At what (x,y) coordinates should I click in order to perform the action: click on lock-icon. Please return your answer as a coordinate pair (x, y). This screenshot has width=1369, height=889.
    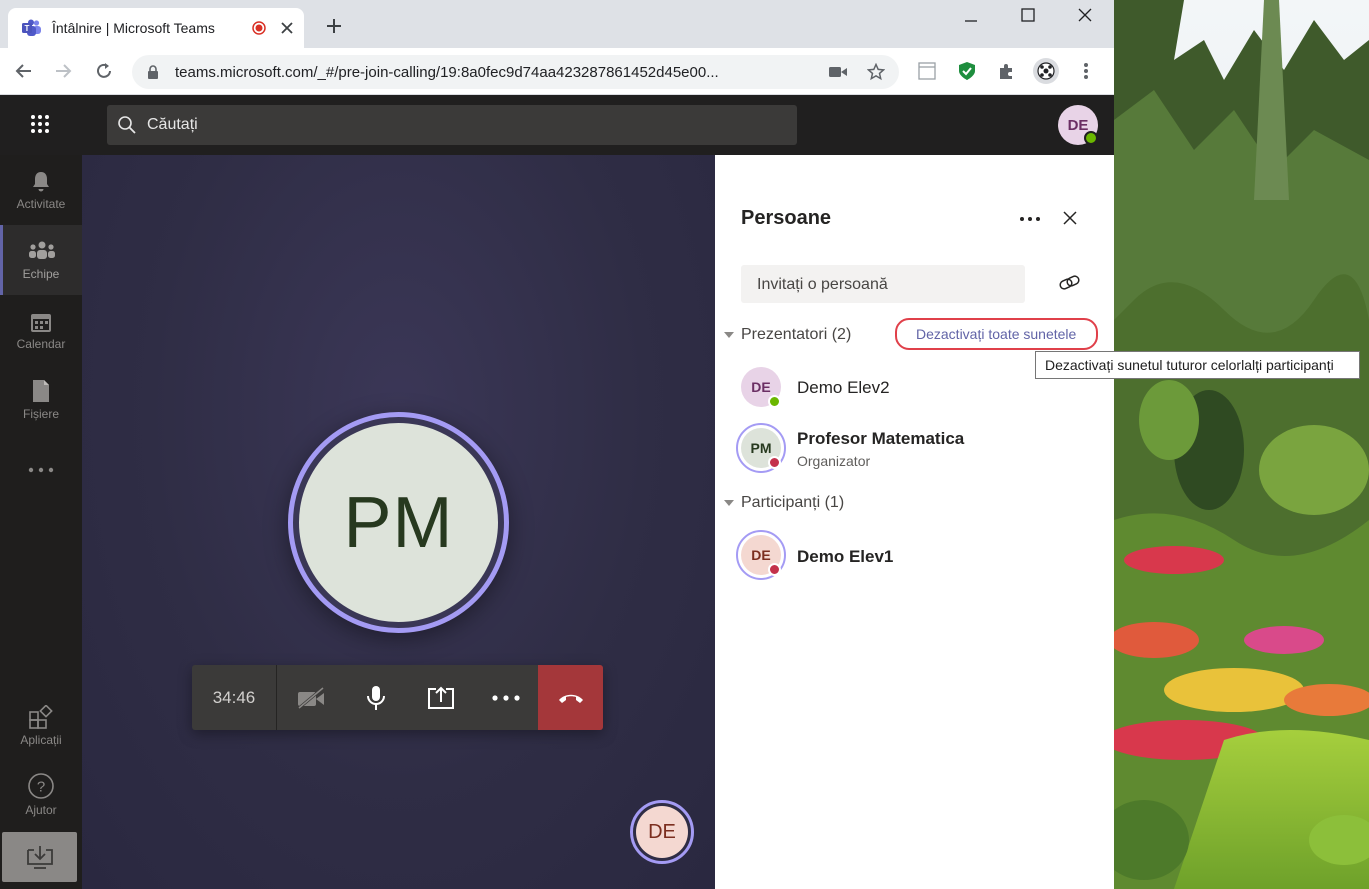
    Looking at the image, I should click on (153, 72).